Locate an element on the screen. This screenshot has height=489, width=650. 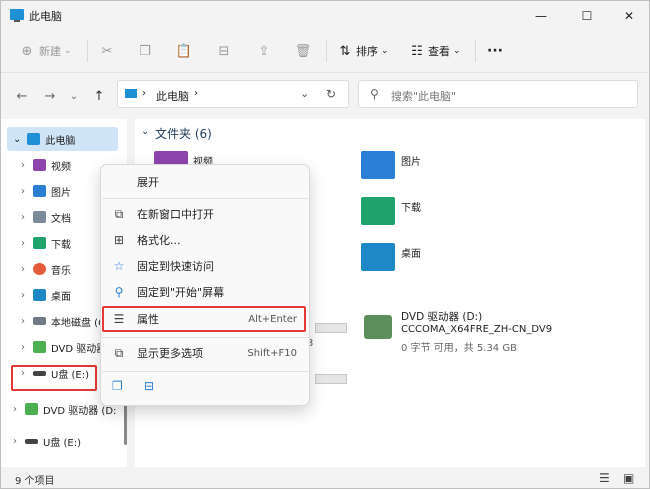
recent-chevron-icon: ⌄ is located at coordinates (74, 96).